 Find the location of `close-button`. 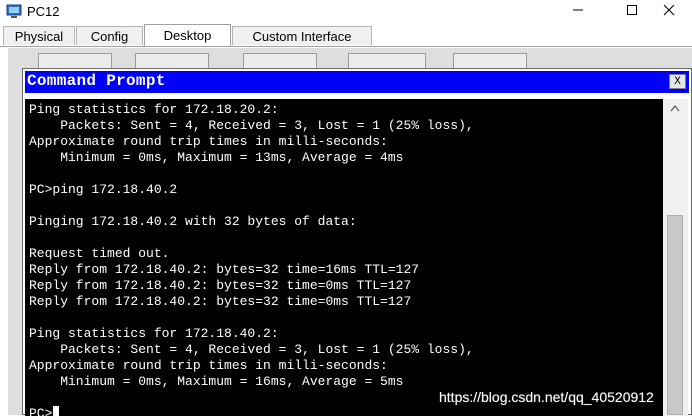

close-button is located at coordinates (669, 12).